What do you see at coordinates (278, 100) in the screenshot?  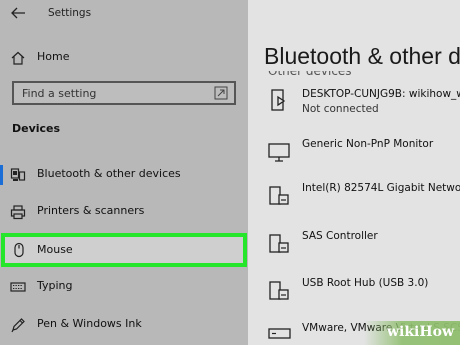 I see `media-device-icon` at bounding box center [278, 100].